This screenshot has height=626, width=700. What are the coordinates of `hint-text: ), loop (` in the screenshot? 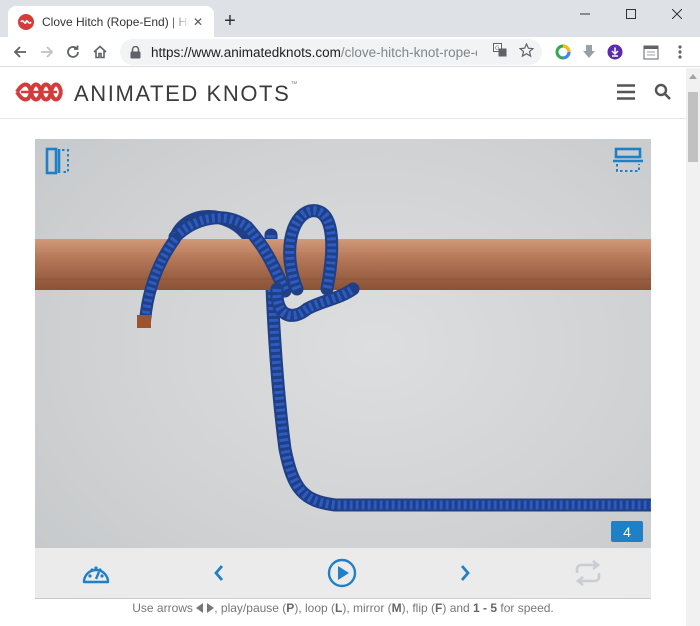 It's located at (314, 608).